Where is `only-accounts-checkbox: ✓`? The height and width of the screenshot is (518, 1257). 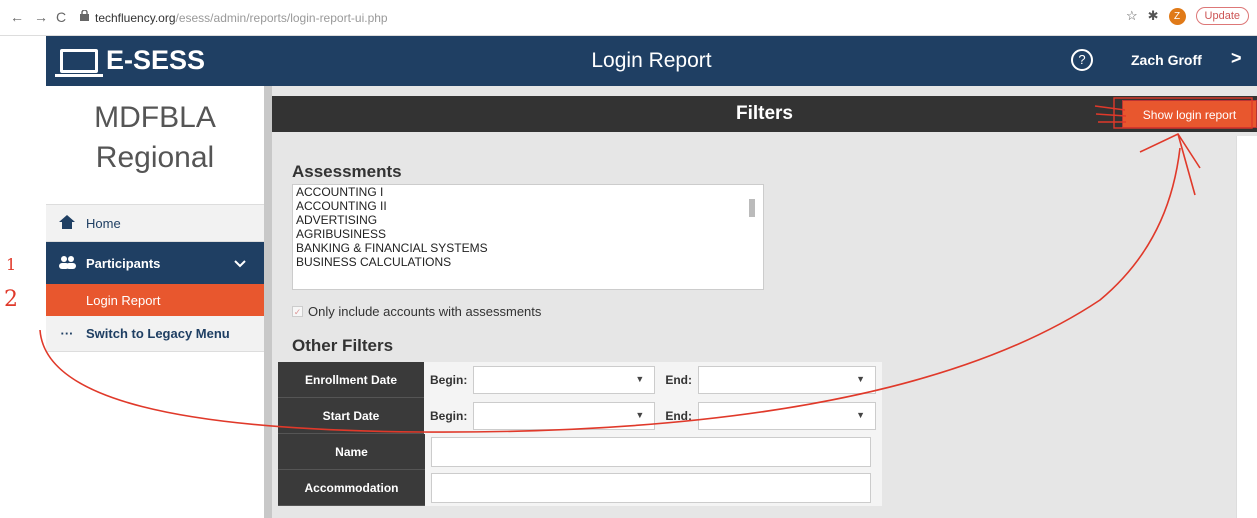 only-accounts-checkbox: ✓ is located at coordinates (297, 311).